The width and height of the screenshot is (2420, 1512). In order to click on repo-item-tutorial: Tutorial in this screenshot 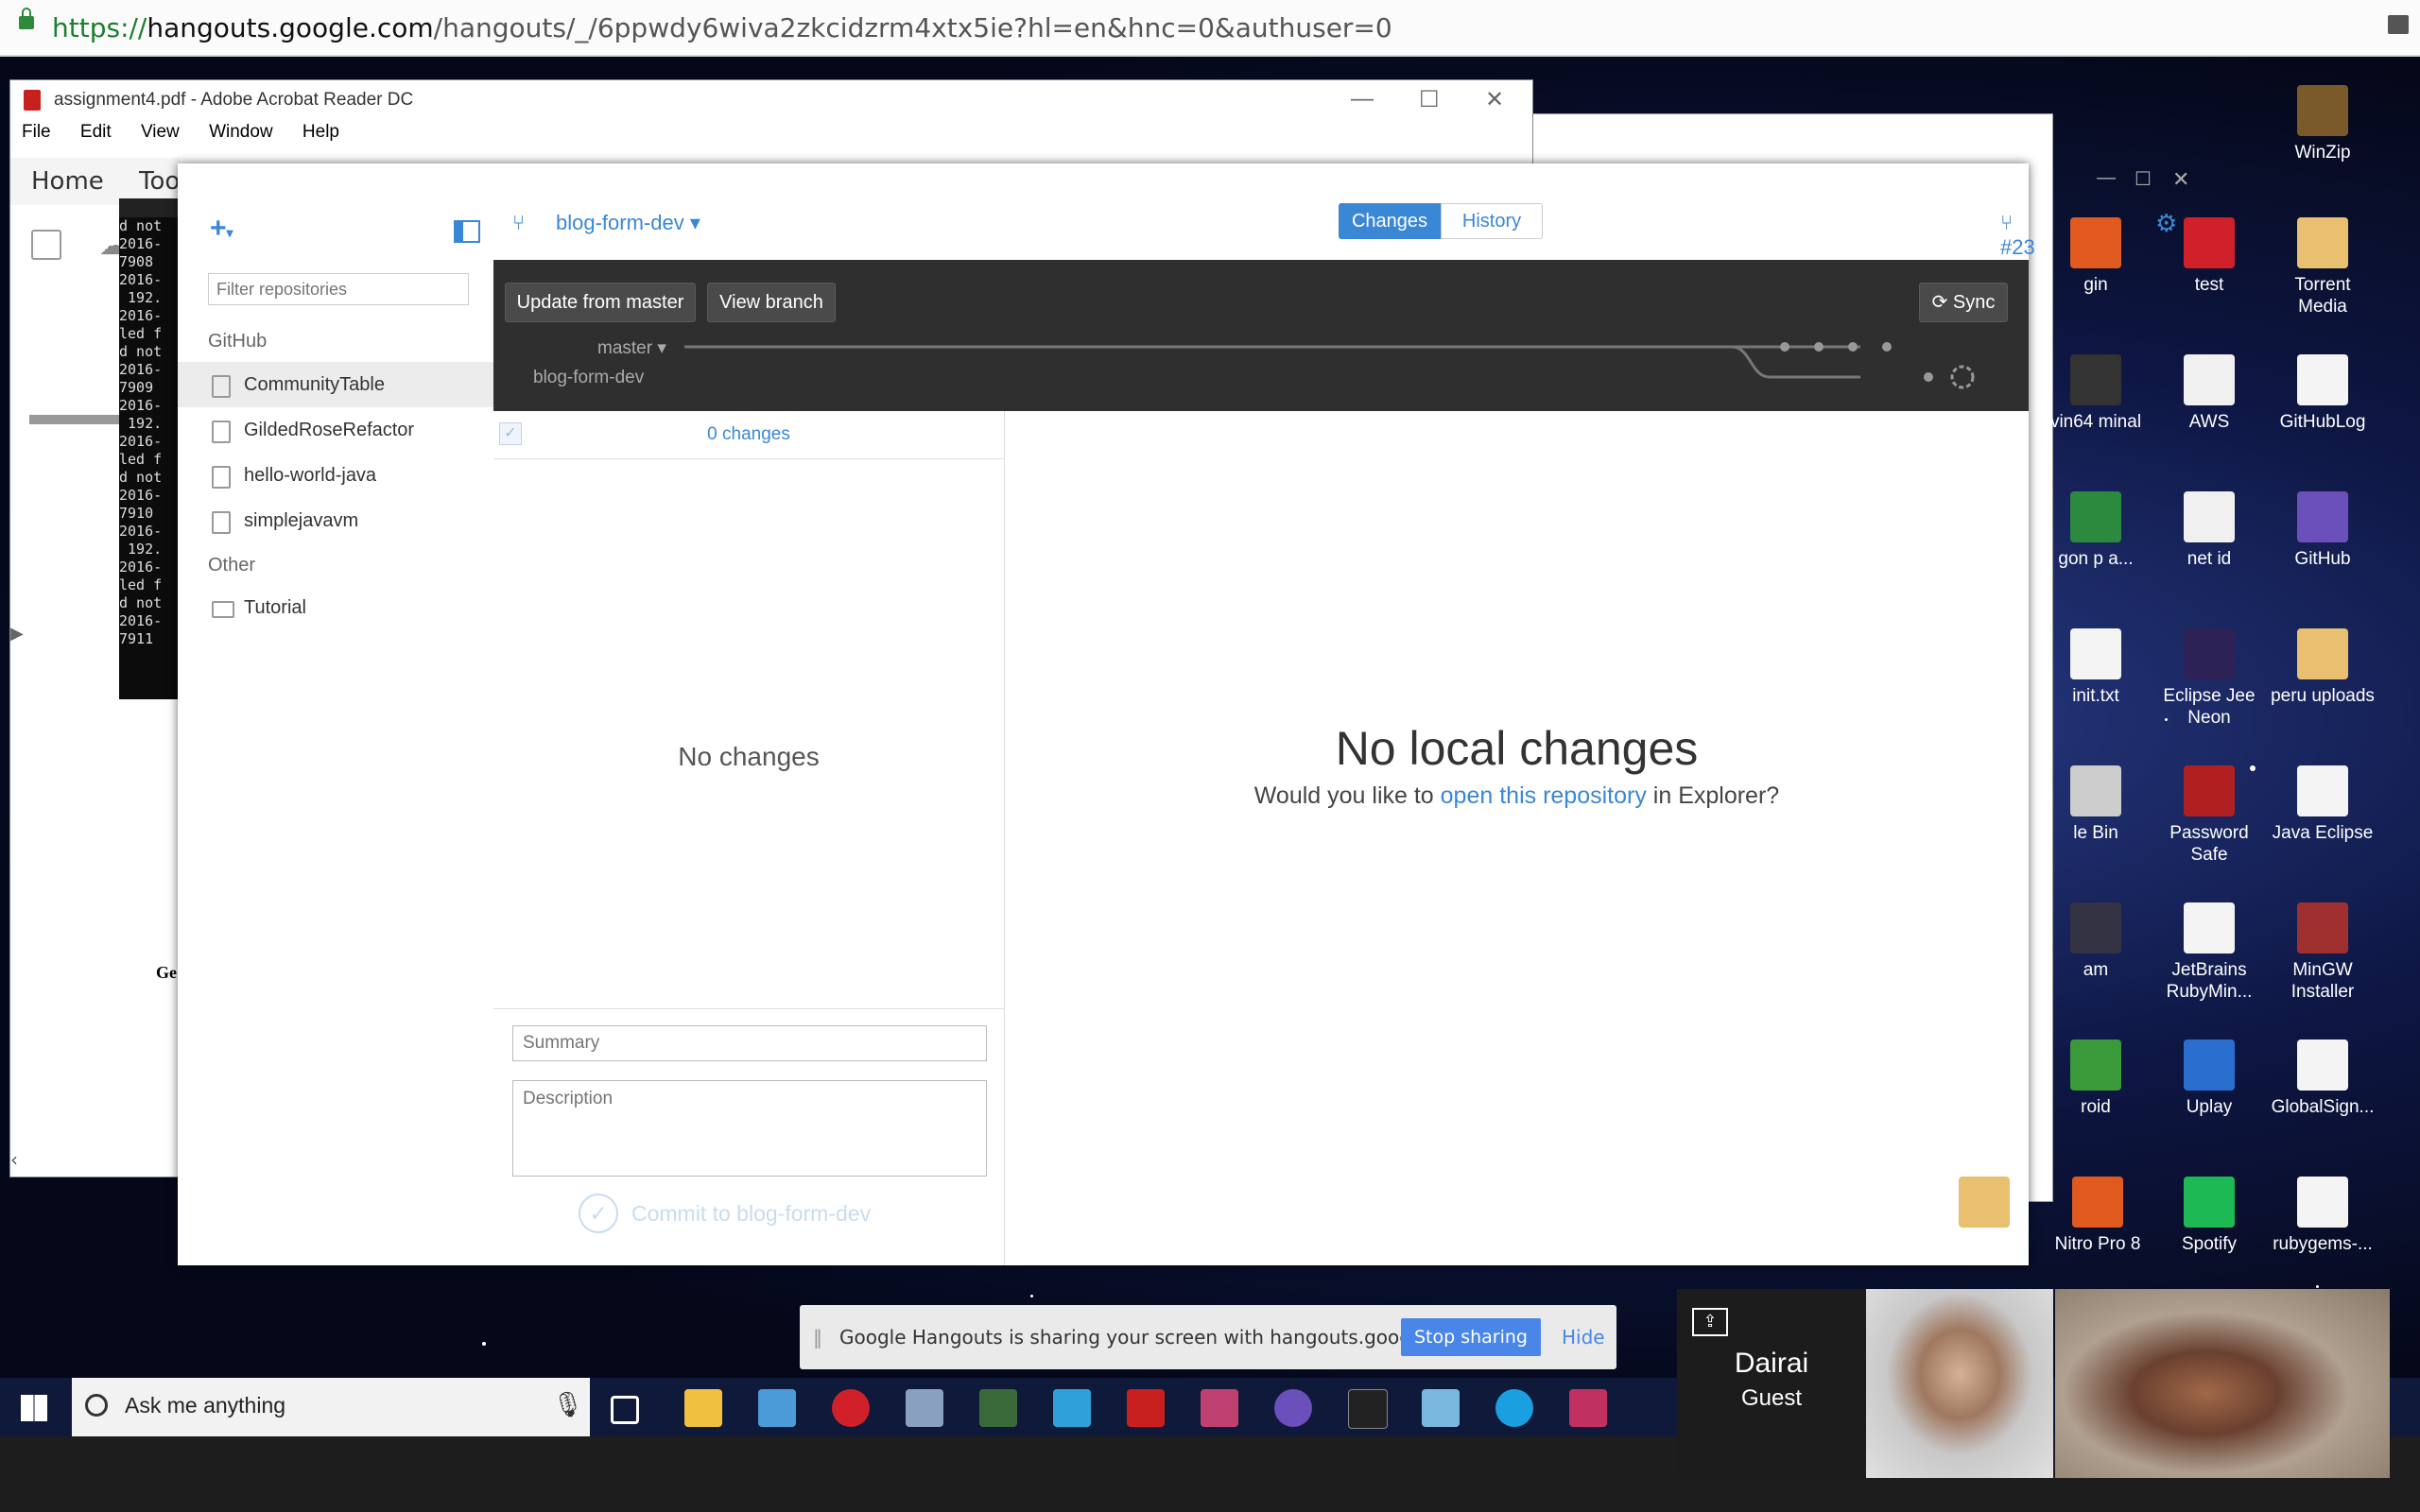, I will do `click(335, 607)`.